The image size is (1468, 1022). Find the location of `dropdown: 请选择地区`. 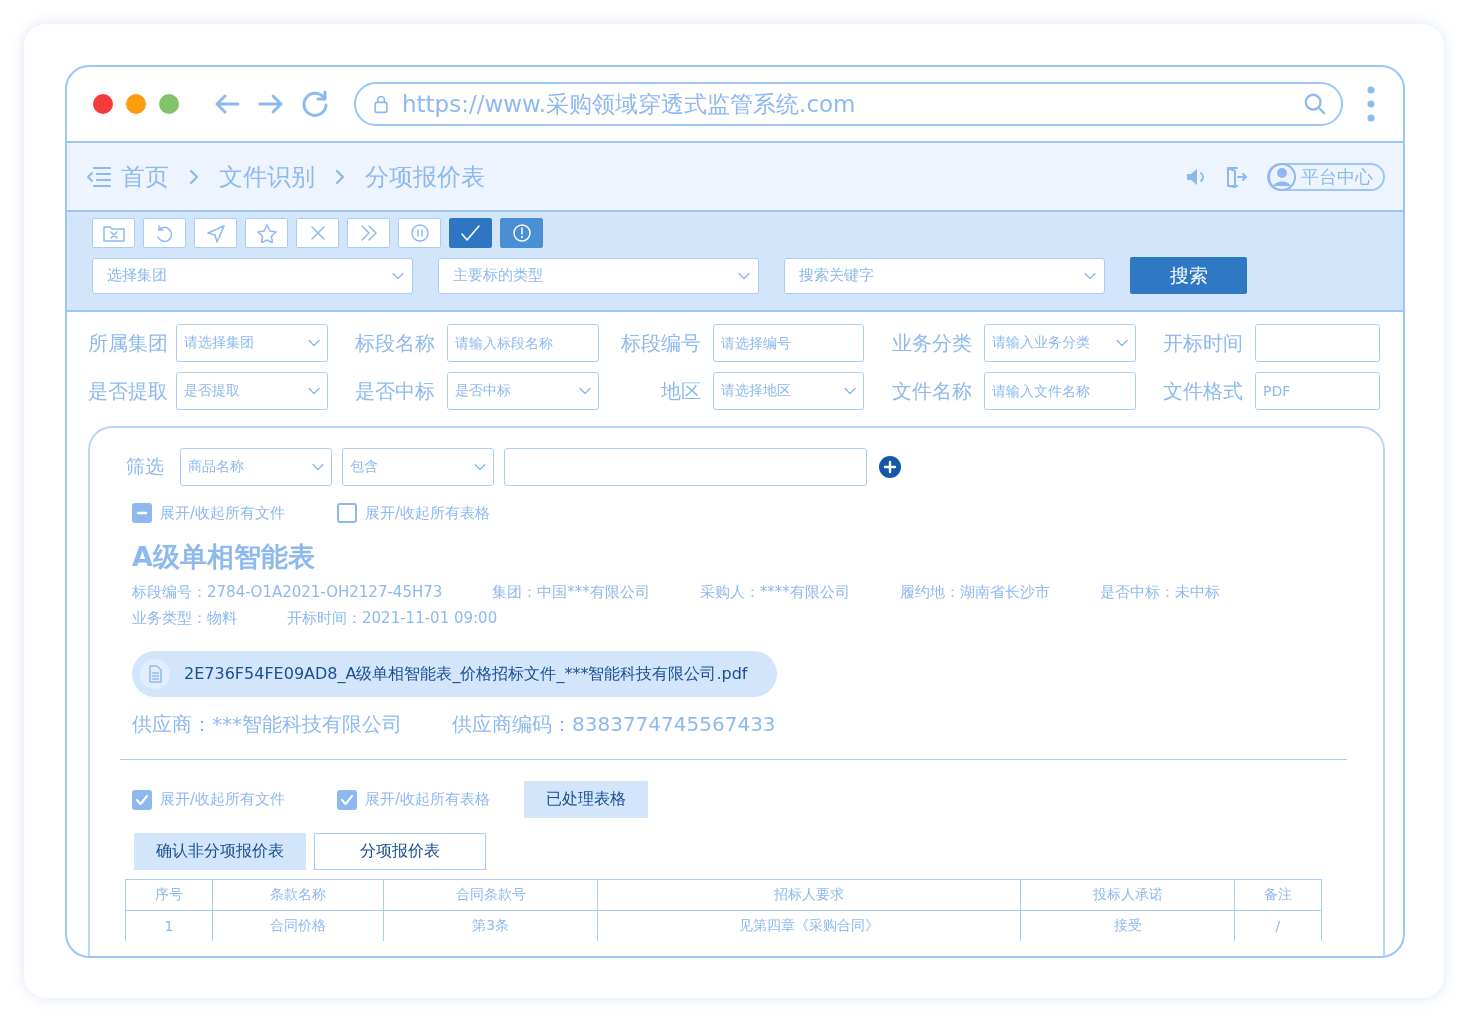

dropdown: 请选择地区 is located at coordinates (788, 391).